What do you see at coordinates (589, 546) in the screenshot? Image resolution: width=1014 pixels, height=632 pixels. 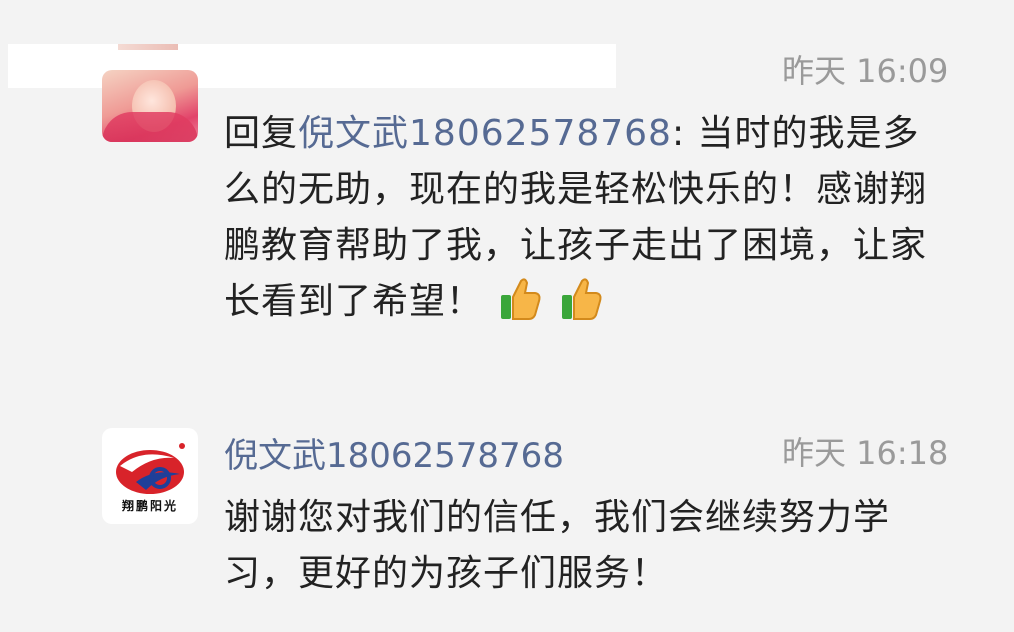 I see `comment-text: 谢谢您对我们的信任，我们会继续努力学习，更好的为孩子们服务！` at bounding box center [589, 546].